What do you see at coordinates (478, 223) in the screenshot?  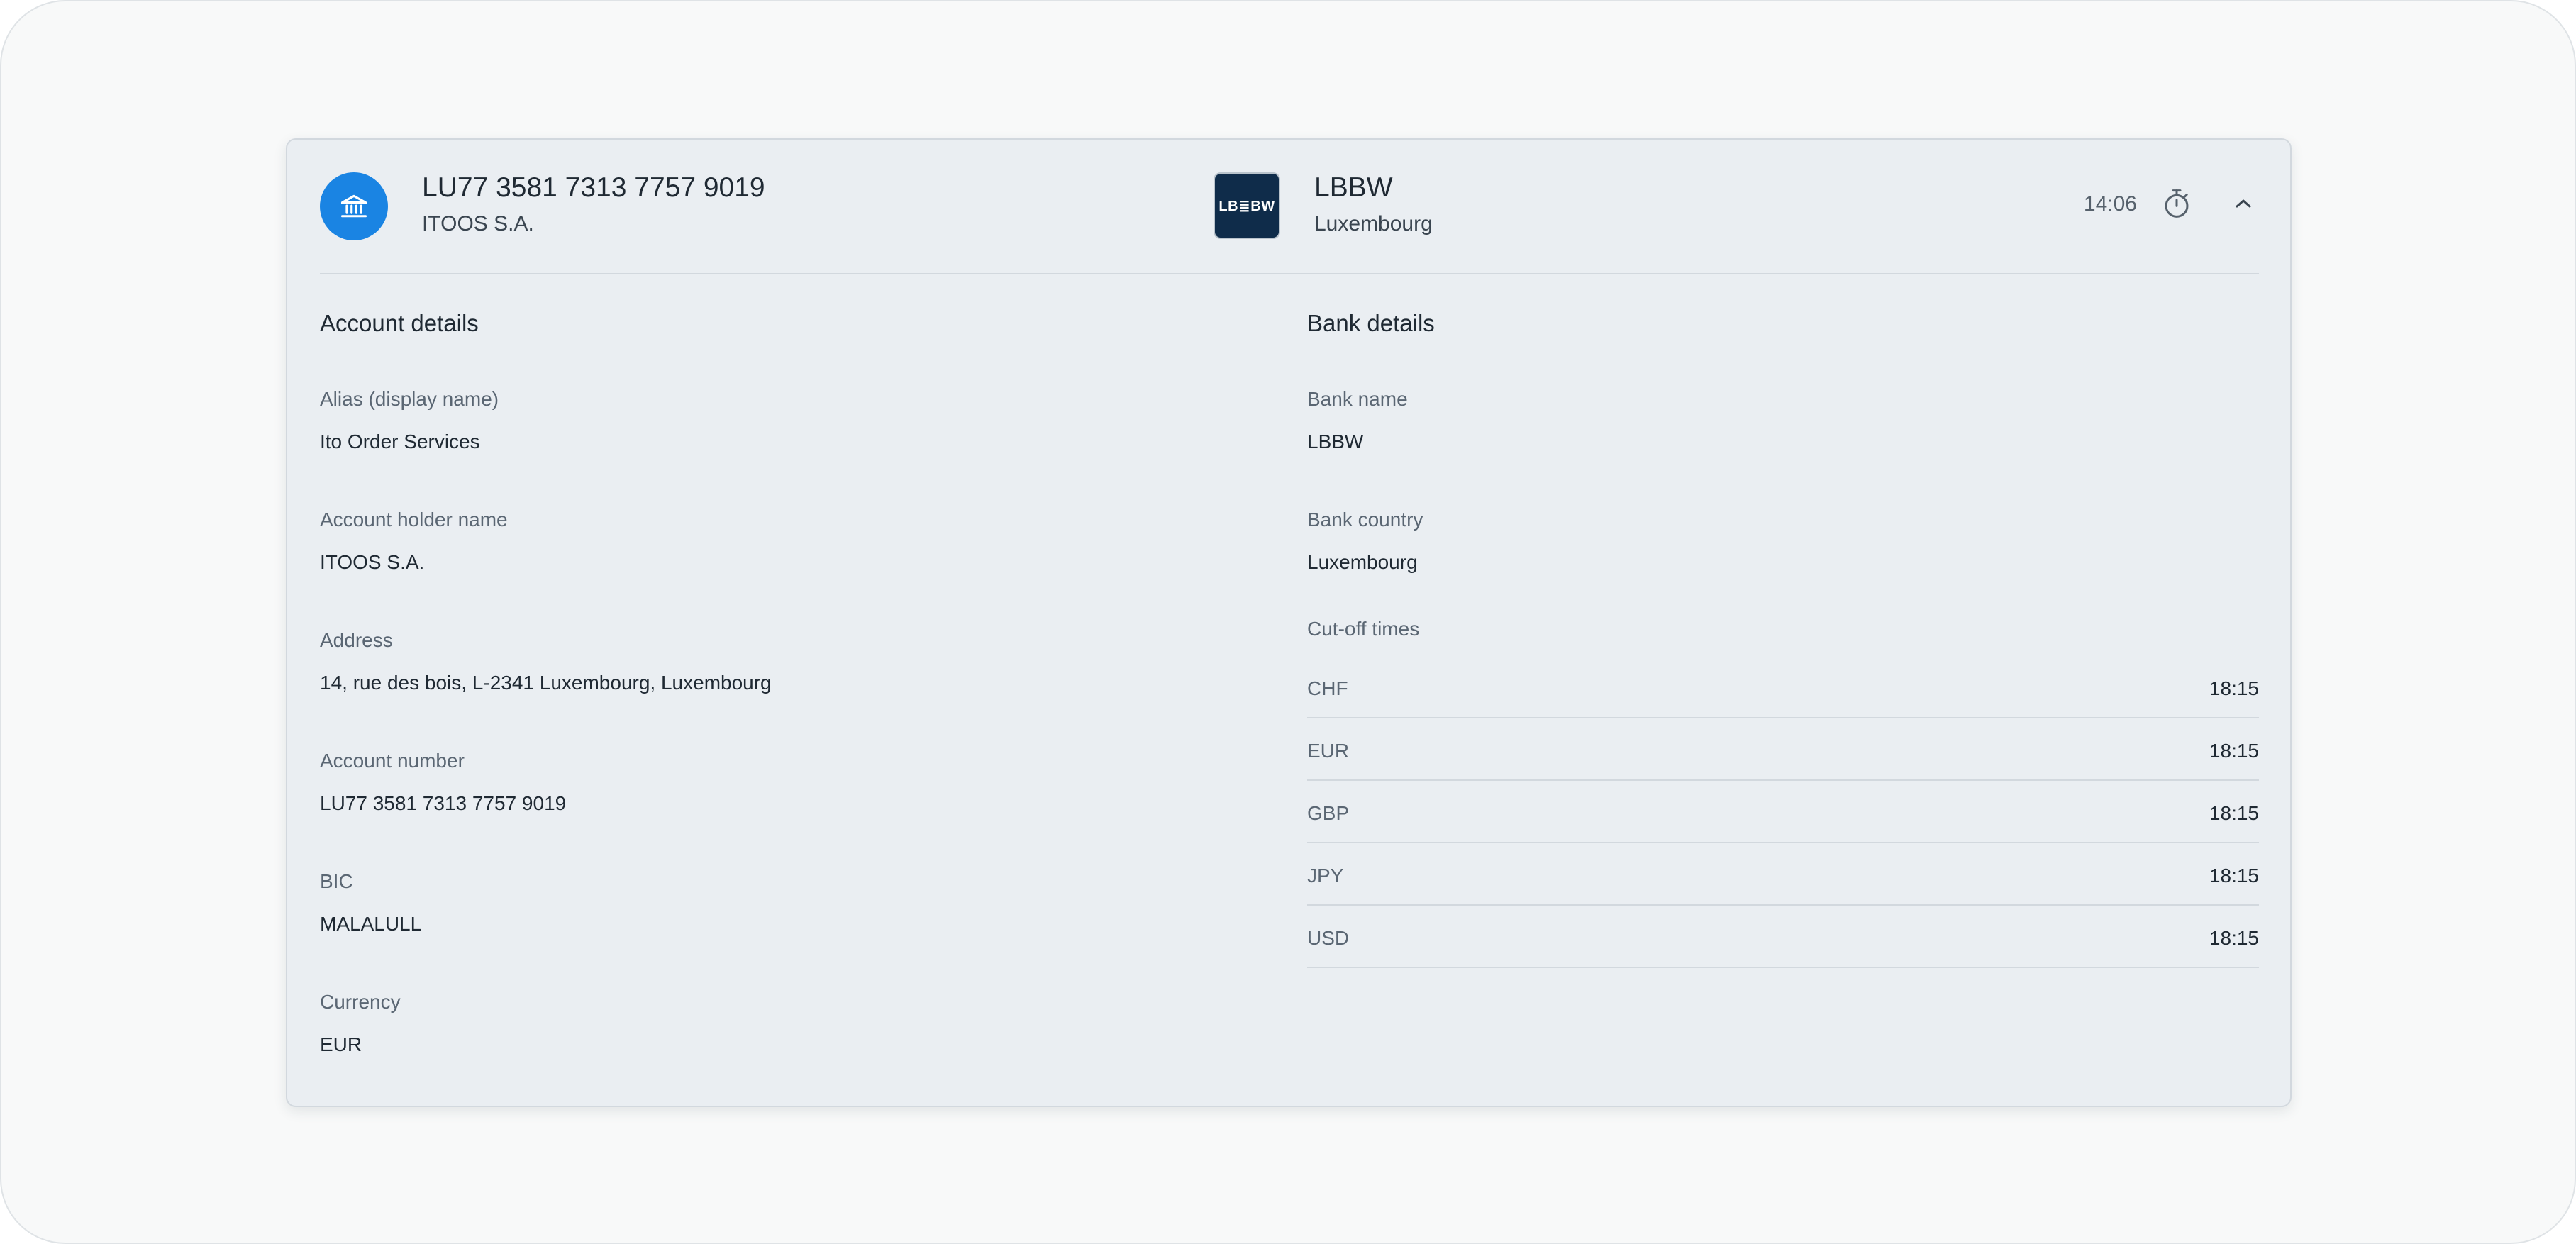 I see `account-holder: ITOOS S.A.` at bounding box center [478, 223].